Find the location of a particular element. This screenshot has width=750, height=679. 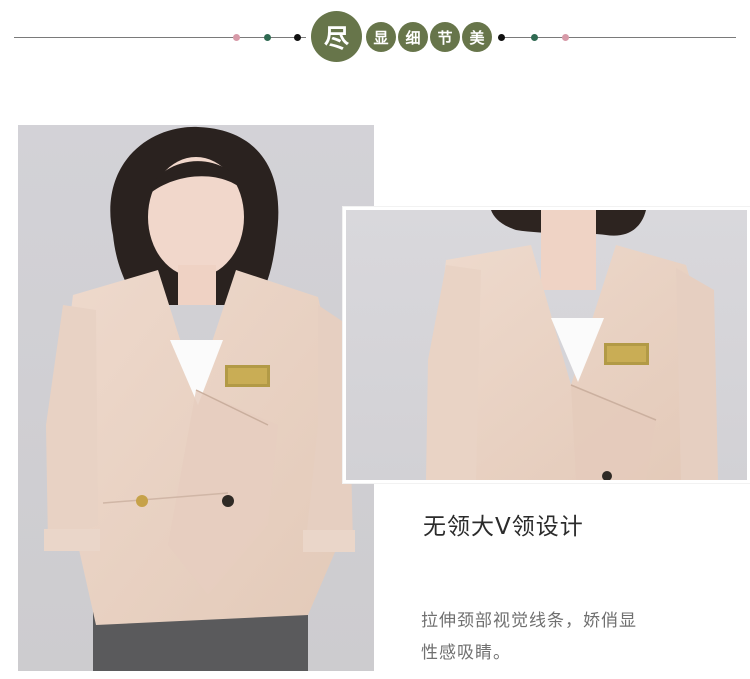

section-header: 尽 显 细 节 美 is located at coordinates (375, 40).